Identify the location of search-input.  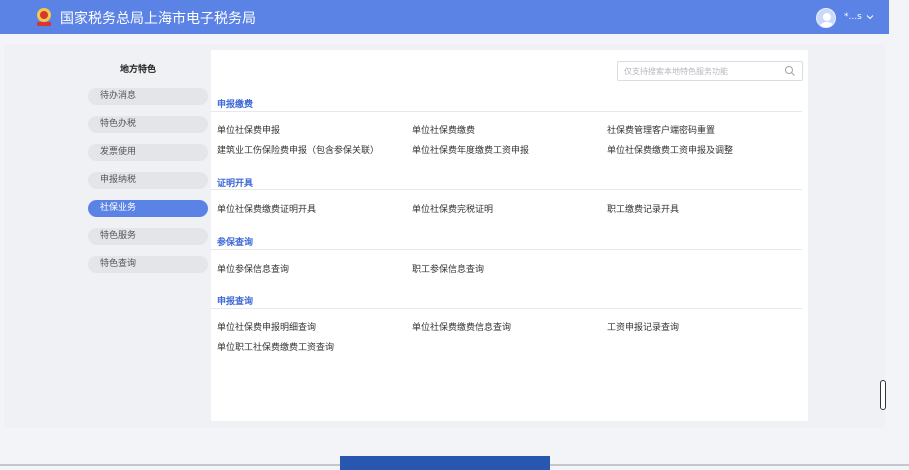
(701, 71).